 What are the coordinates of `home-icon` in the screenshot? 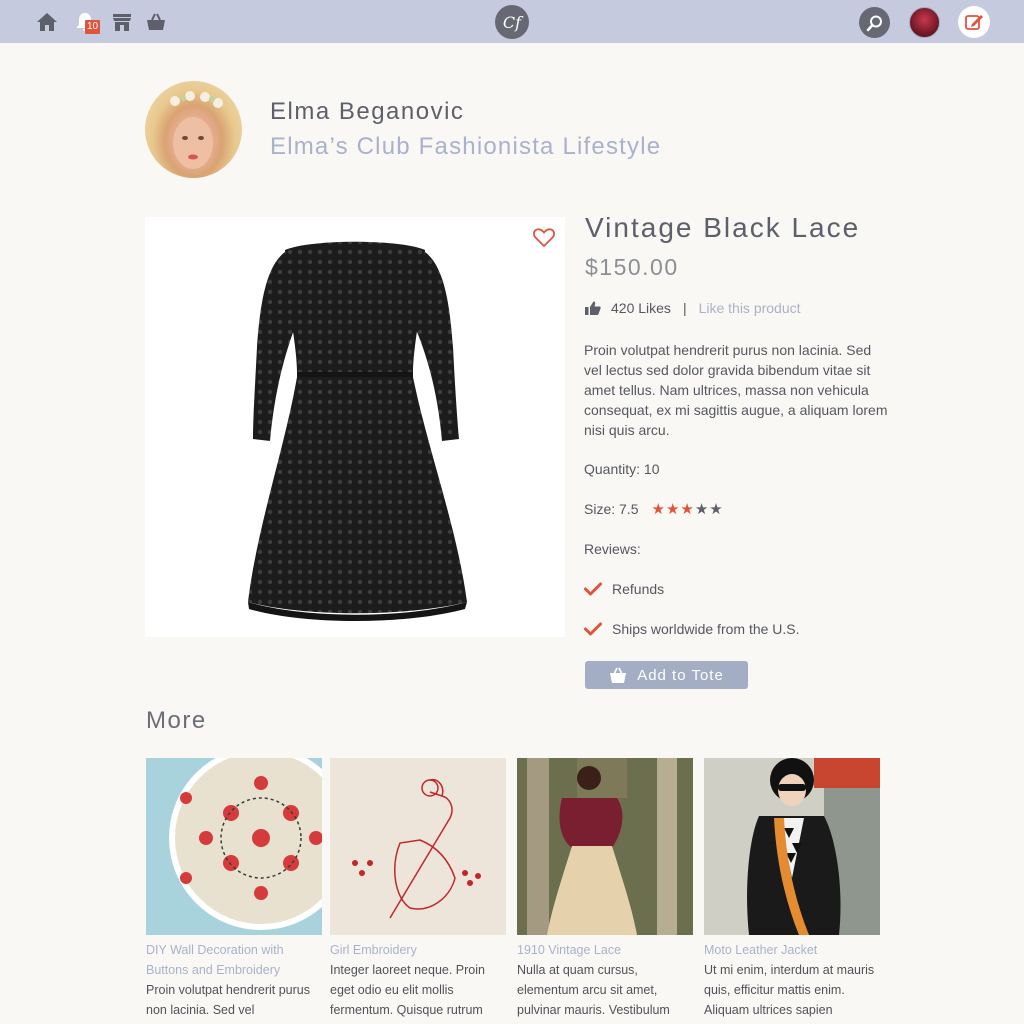 It's located at (47, 22).